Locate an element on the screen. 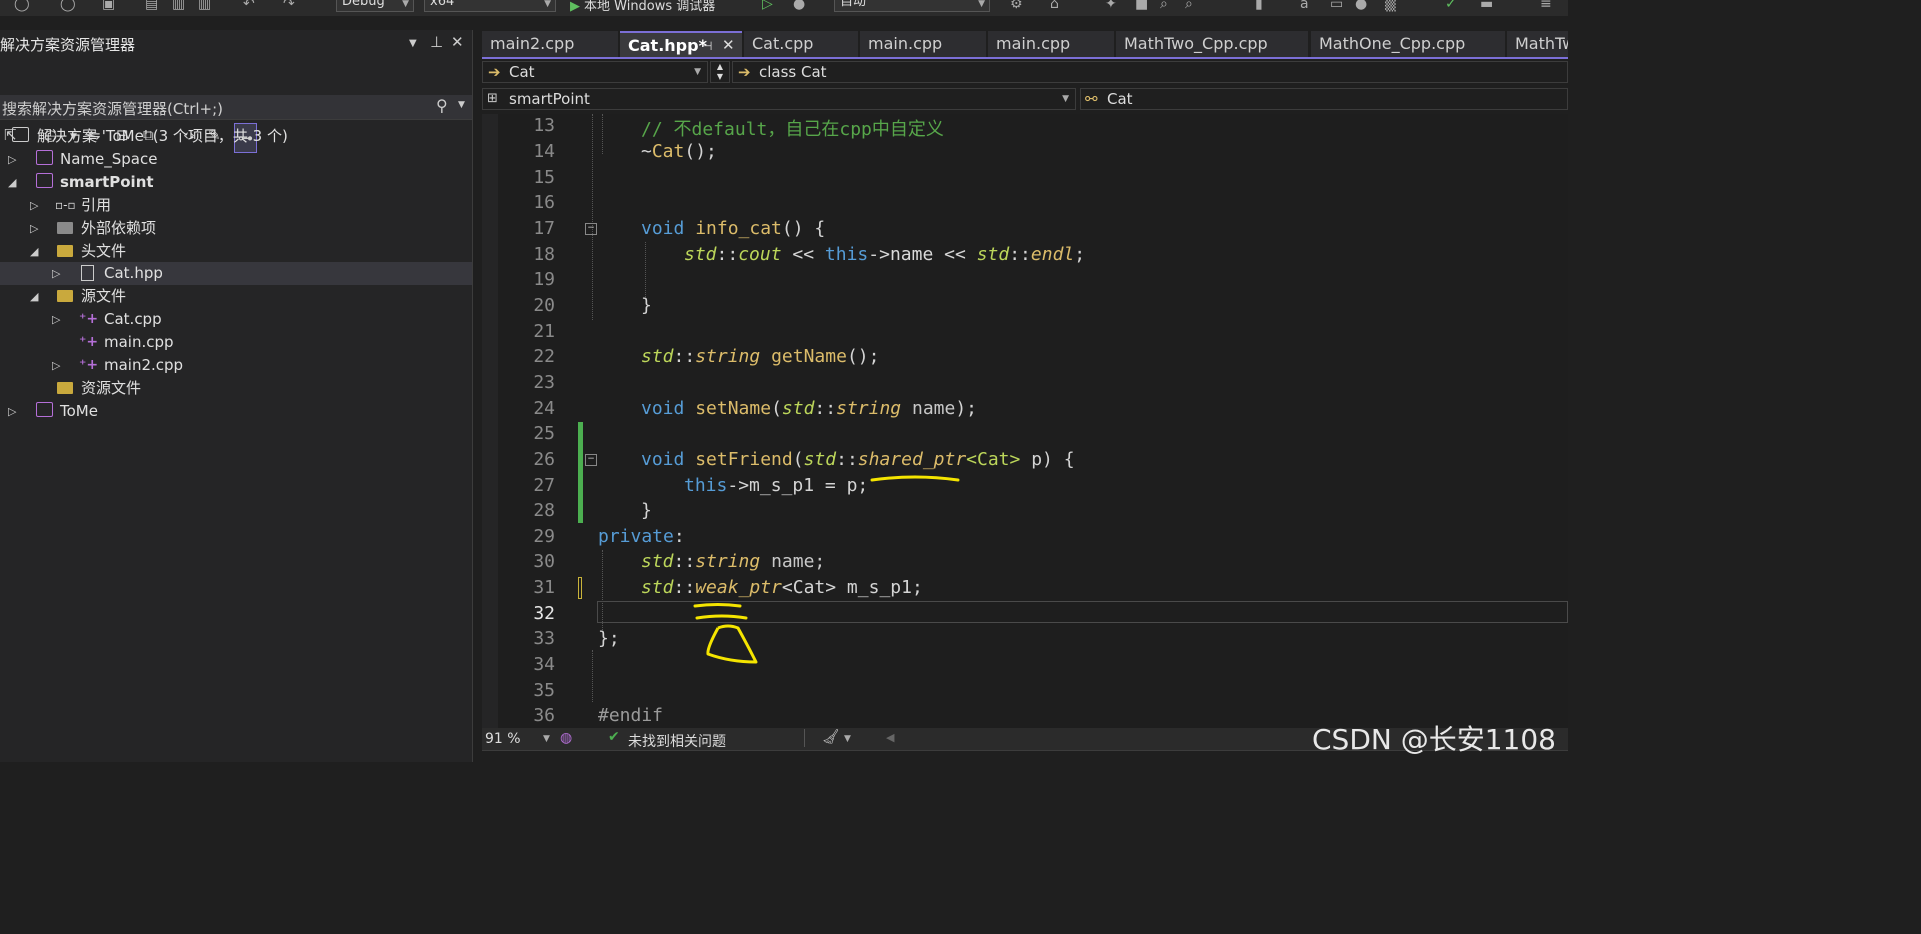  watermark: CSDN @长安1108 is located at coordinates (1434, 739).